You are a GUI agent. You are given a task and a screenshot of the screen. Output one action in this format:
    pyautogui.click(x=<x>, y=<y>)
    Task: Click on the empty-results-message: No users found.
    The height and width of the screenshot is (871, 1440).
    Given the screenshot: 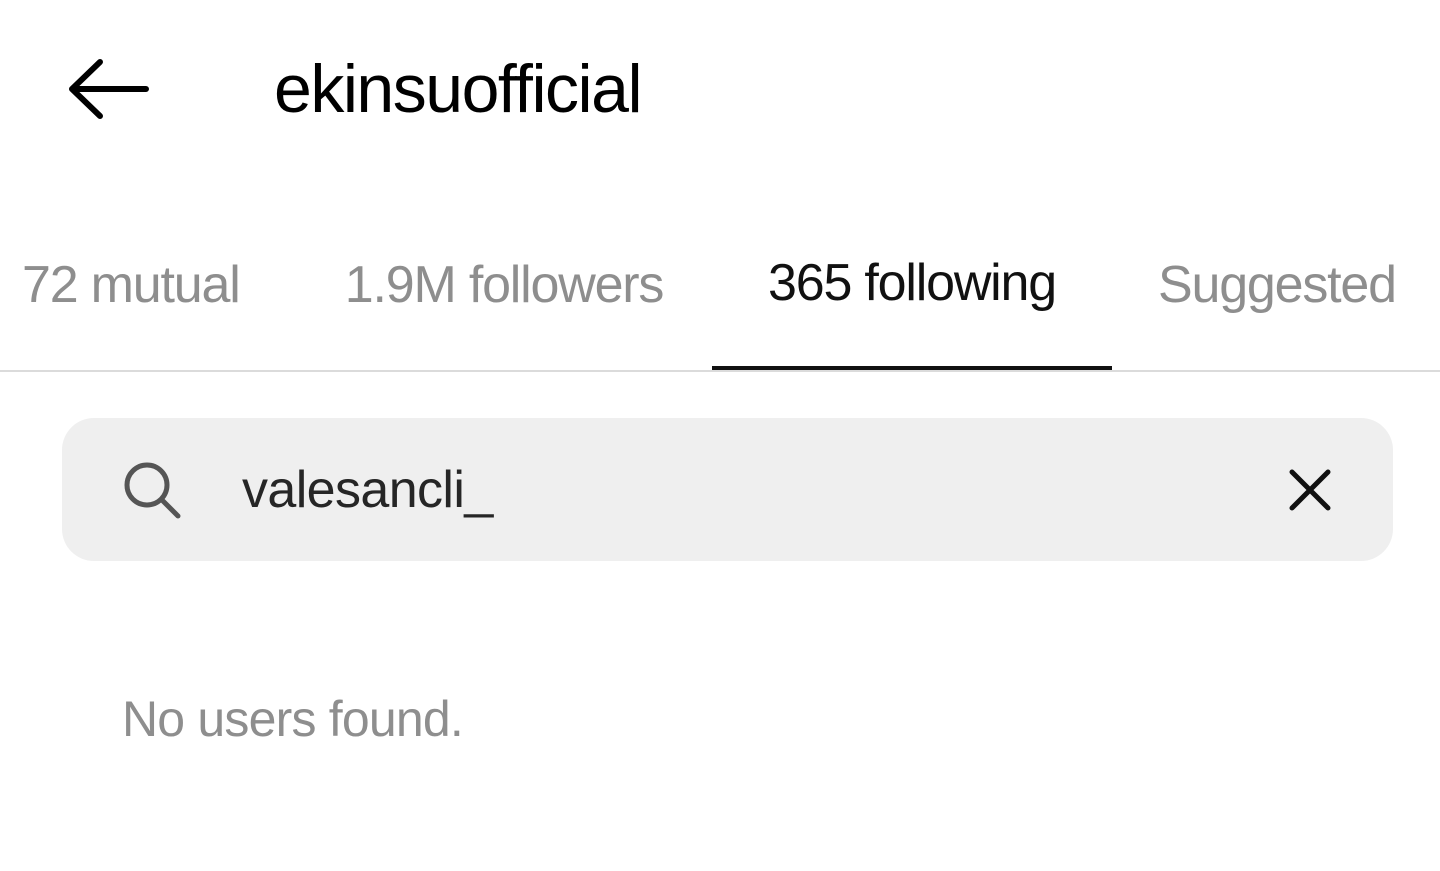 What is the action you would take?
    pyautogui.click(x=293, y=719)
    